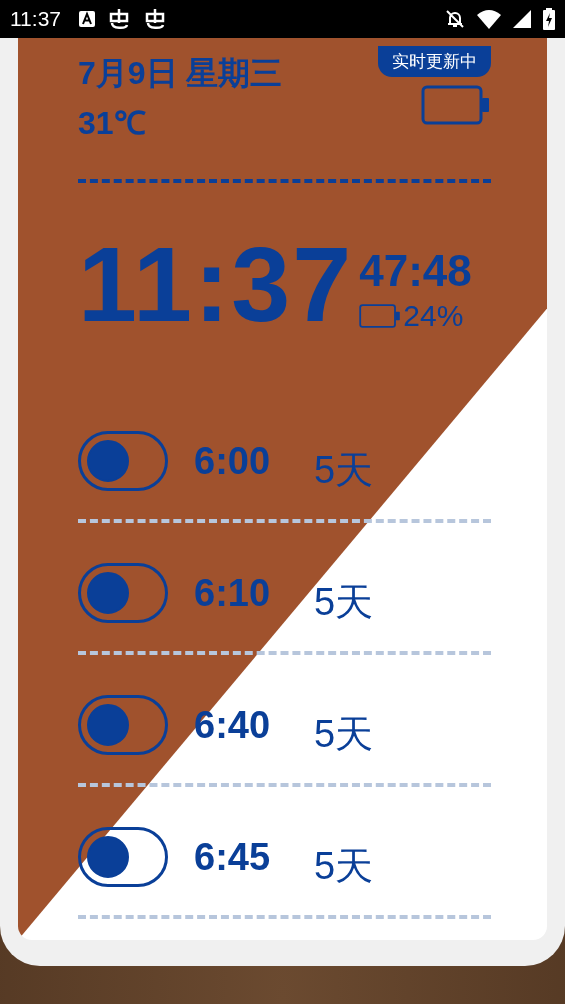 The image size is (565, 1004). Describe the element at coordinates (233, 461) in the screenshot. I see `alarm-time: 6:00` at that location.